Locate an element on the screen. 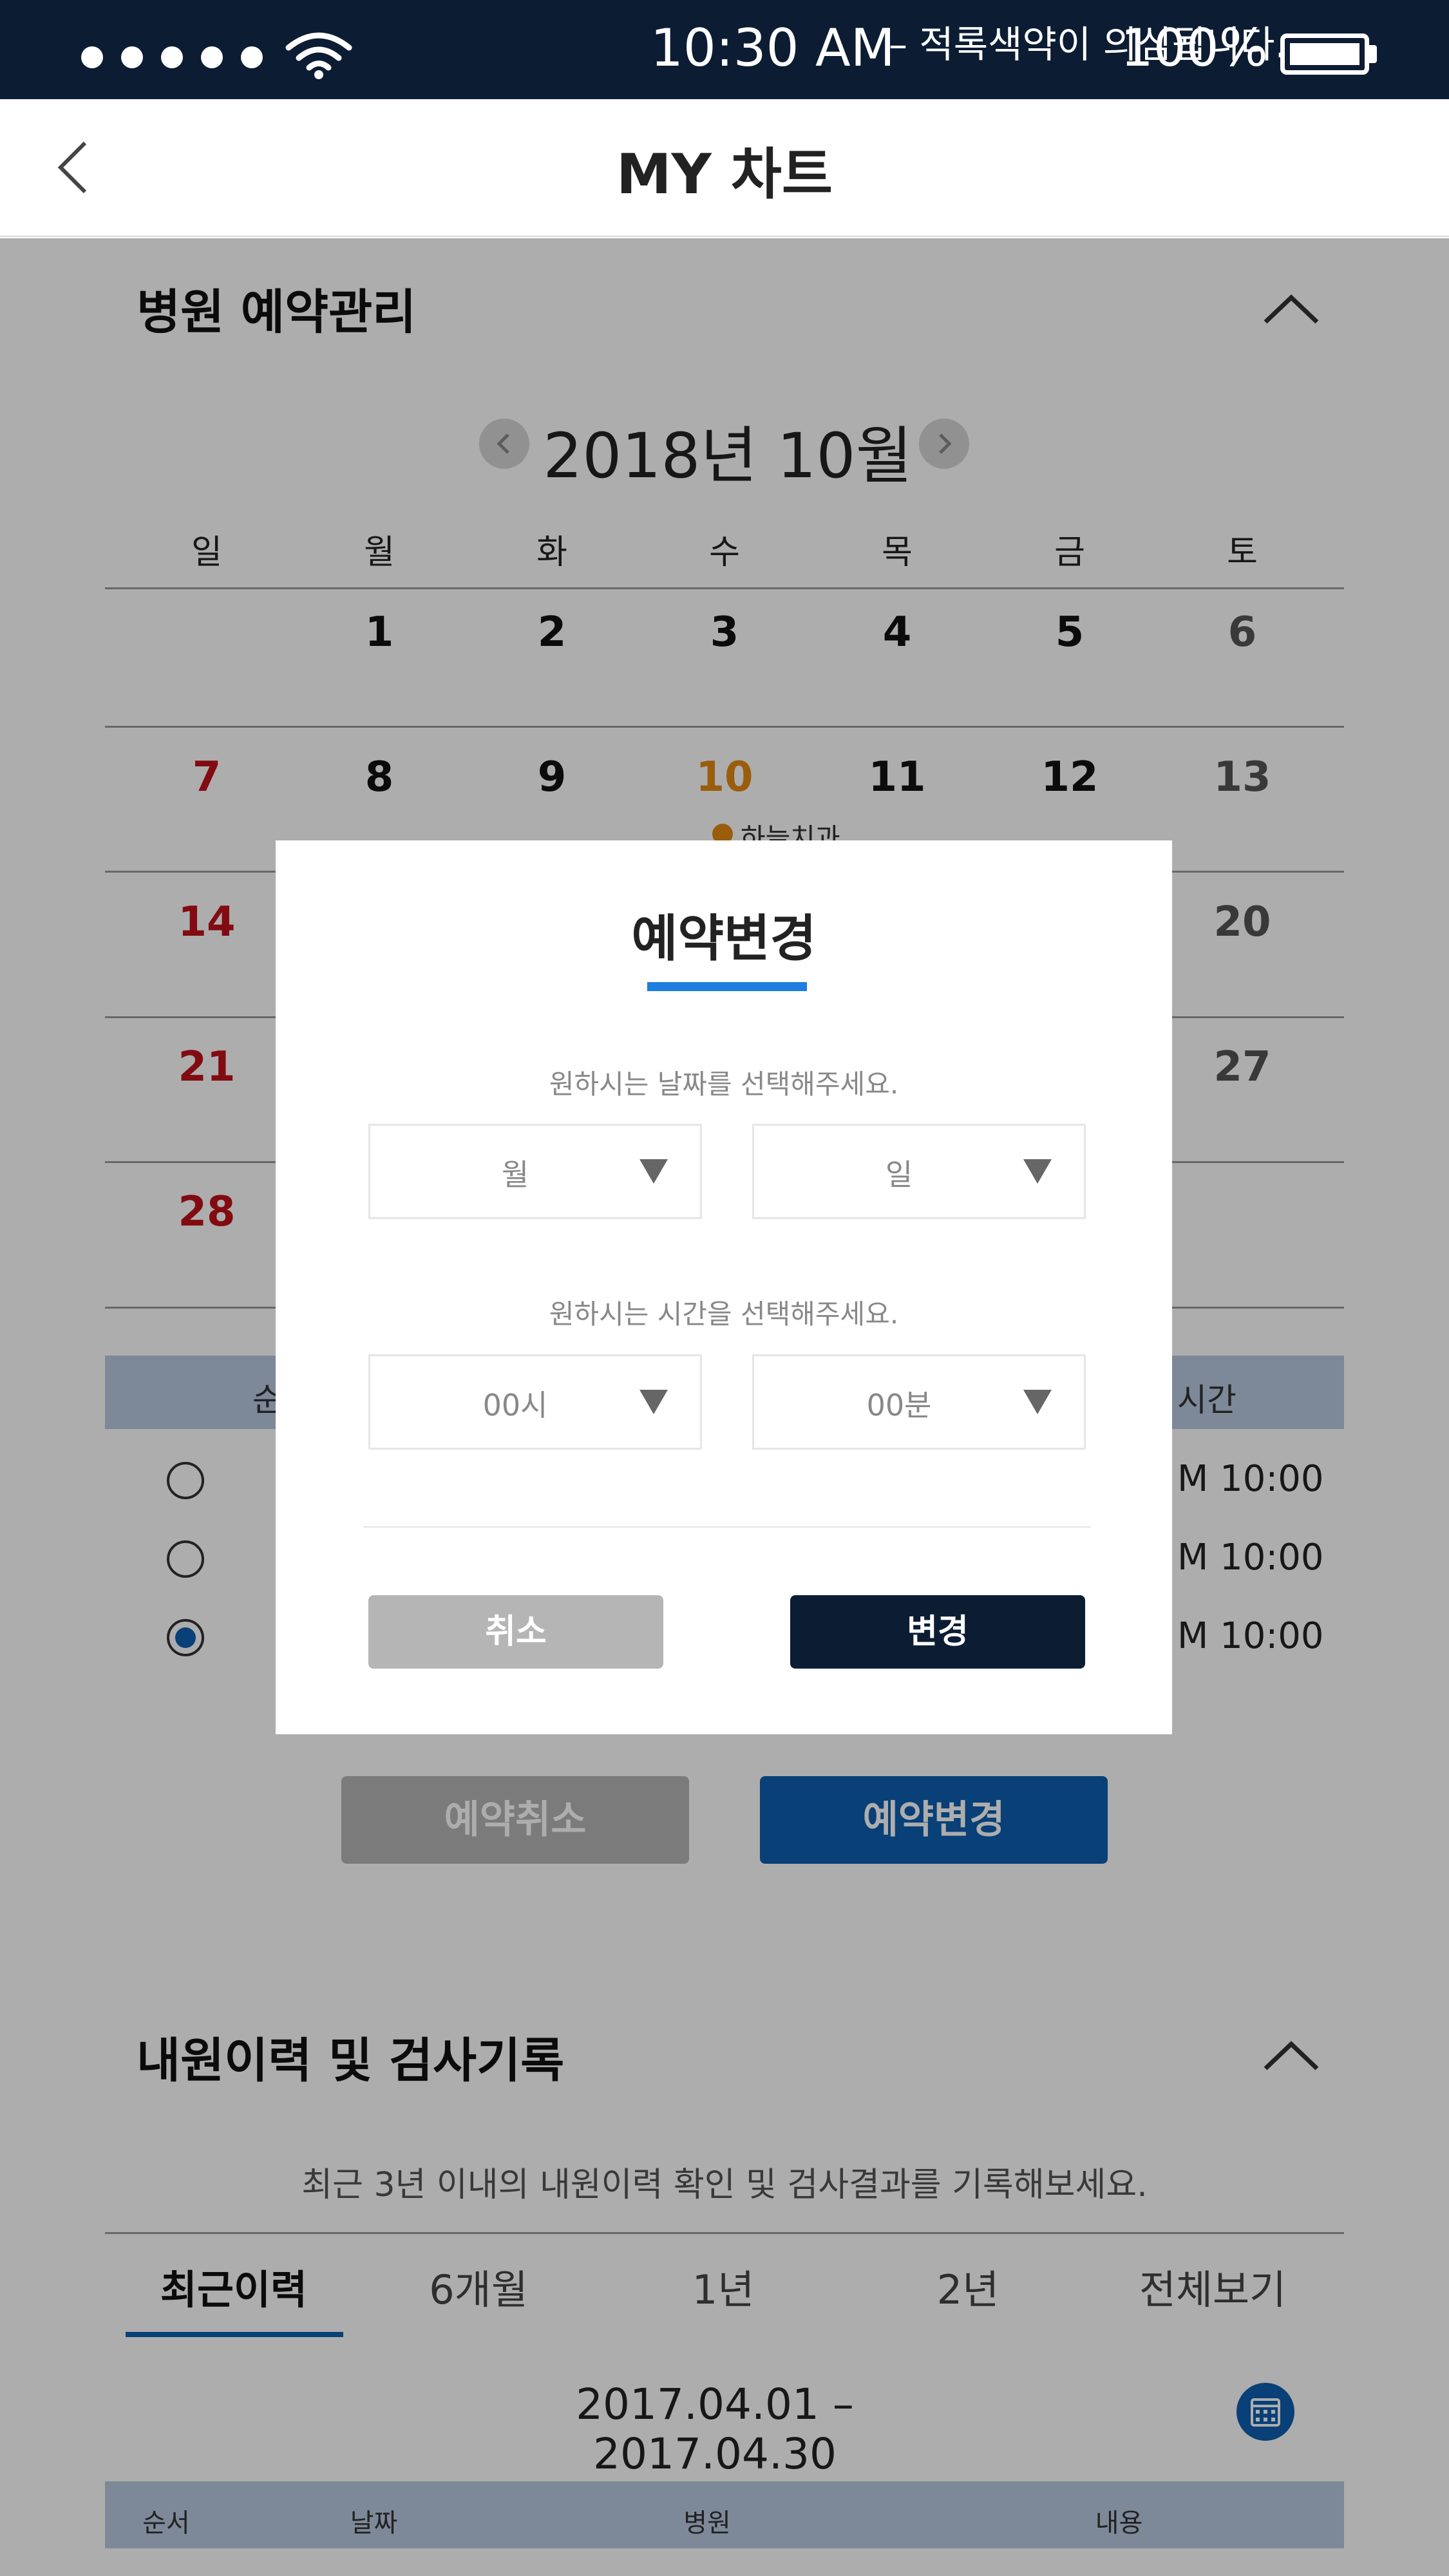 This screenshot has height=2576, width=1449. date-hint-text: 원하시는 날짜를 선택해주세요. is located at coordinates (724, 1084).